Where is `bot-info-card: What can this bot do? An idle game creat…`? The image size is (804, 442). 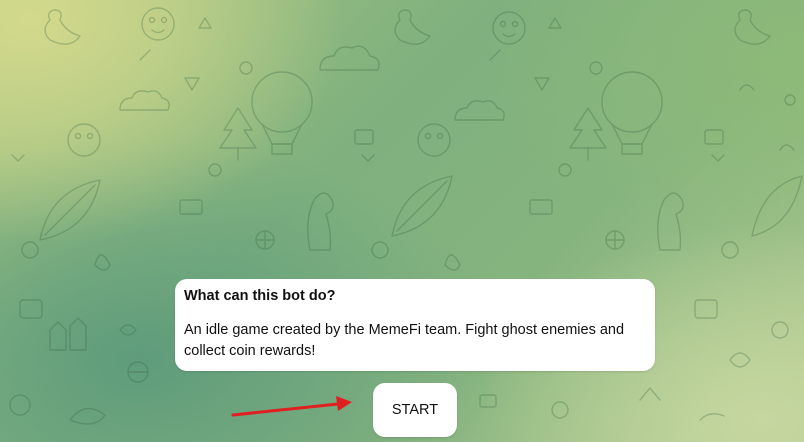
bot-info-card: What can this bot do? An idle game creat… is located at coordinates (415, 325).